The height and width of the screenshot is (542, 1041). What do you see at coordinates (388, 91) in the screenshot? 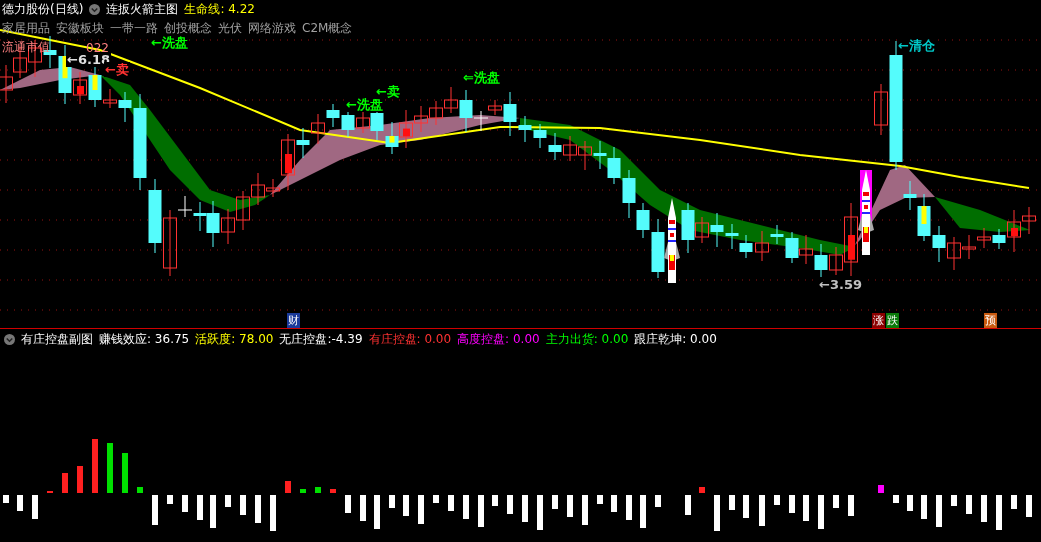
I see `chart-annotation: ←卖` at bounding box center [388, 91].